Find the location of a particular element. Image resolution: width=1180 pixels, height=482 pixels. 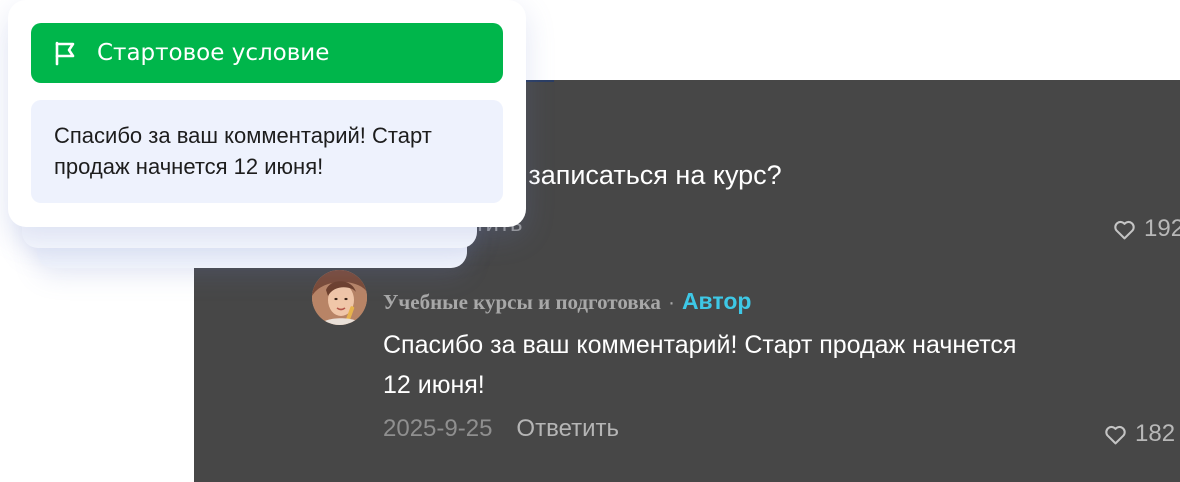

author-name: Учебные курсы и подготовка is located at coordinates (522, 302).